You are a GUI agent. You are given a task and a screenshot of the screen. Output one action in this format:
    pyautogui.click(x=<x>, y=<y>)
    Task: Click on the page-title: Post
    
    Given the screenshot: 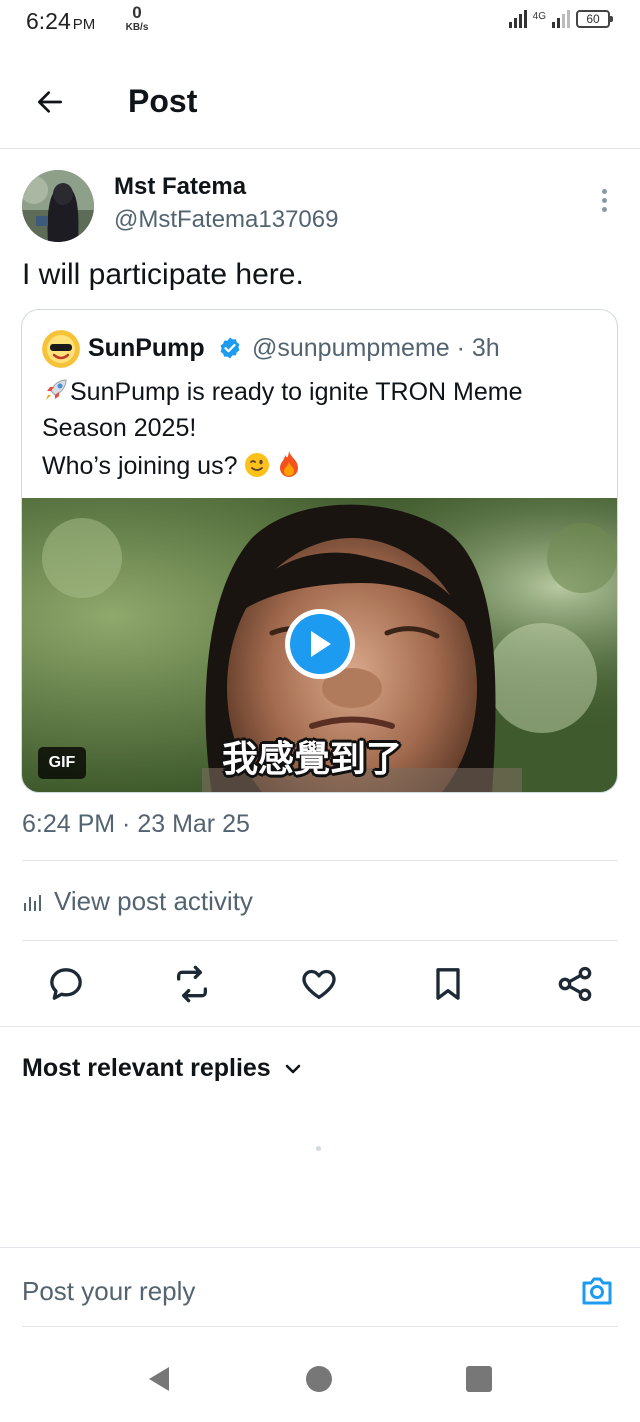 What is the action you would take?
    pyautogui.click(x=163, y=101)
    